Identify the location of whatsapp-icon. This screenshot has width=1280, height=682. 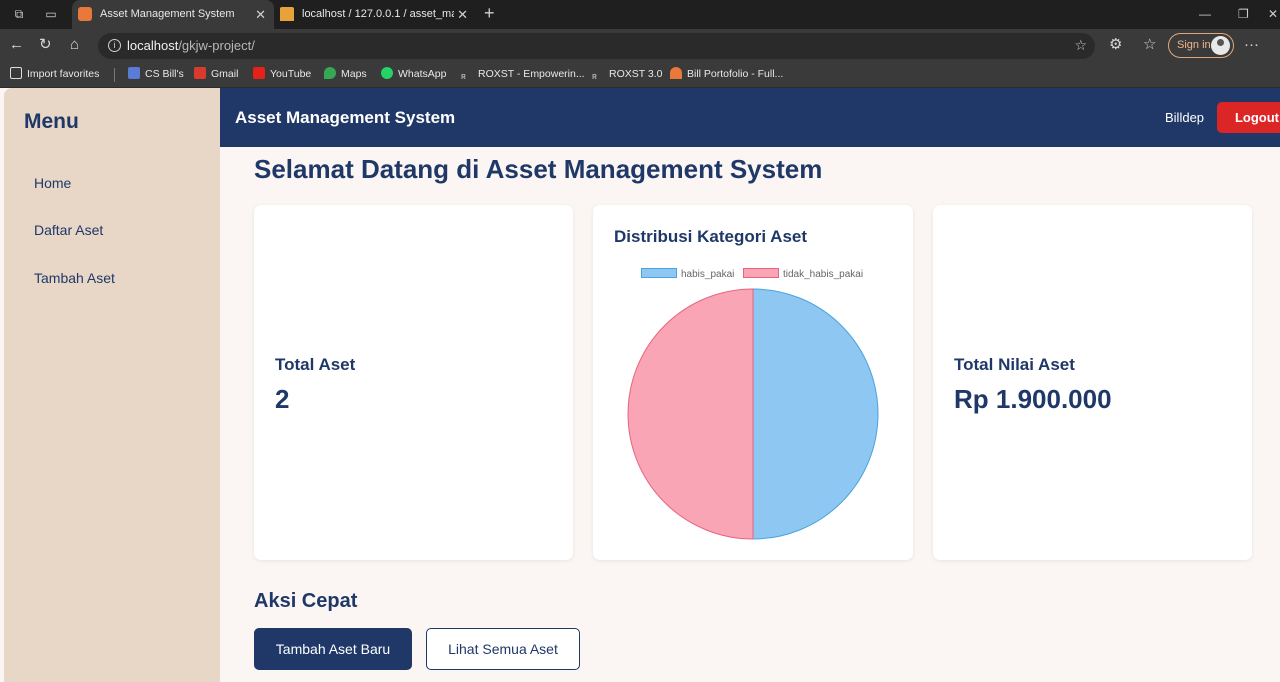
(387, 73).